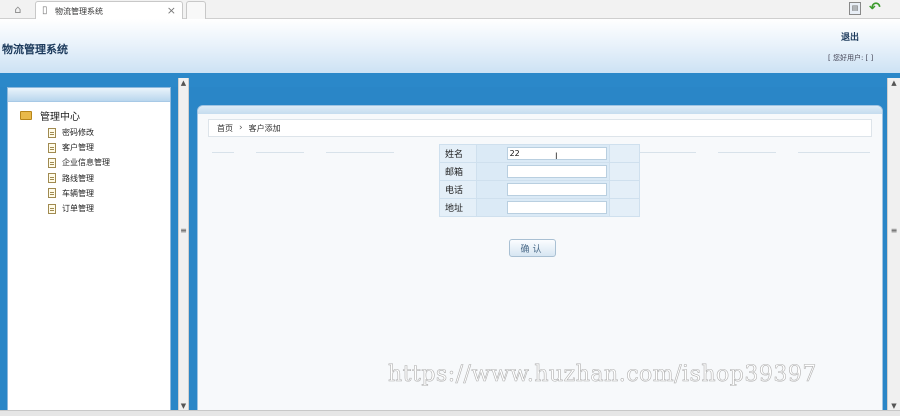 This screenshot has width=900, height=416. What do you see at coordinates (855, 8) in the screenshot?
I see `page-setup-icon: ▤` at bounding box center [855, 8].